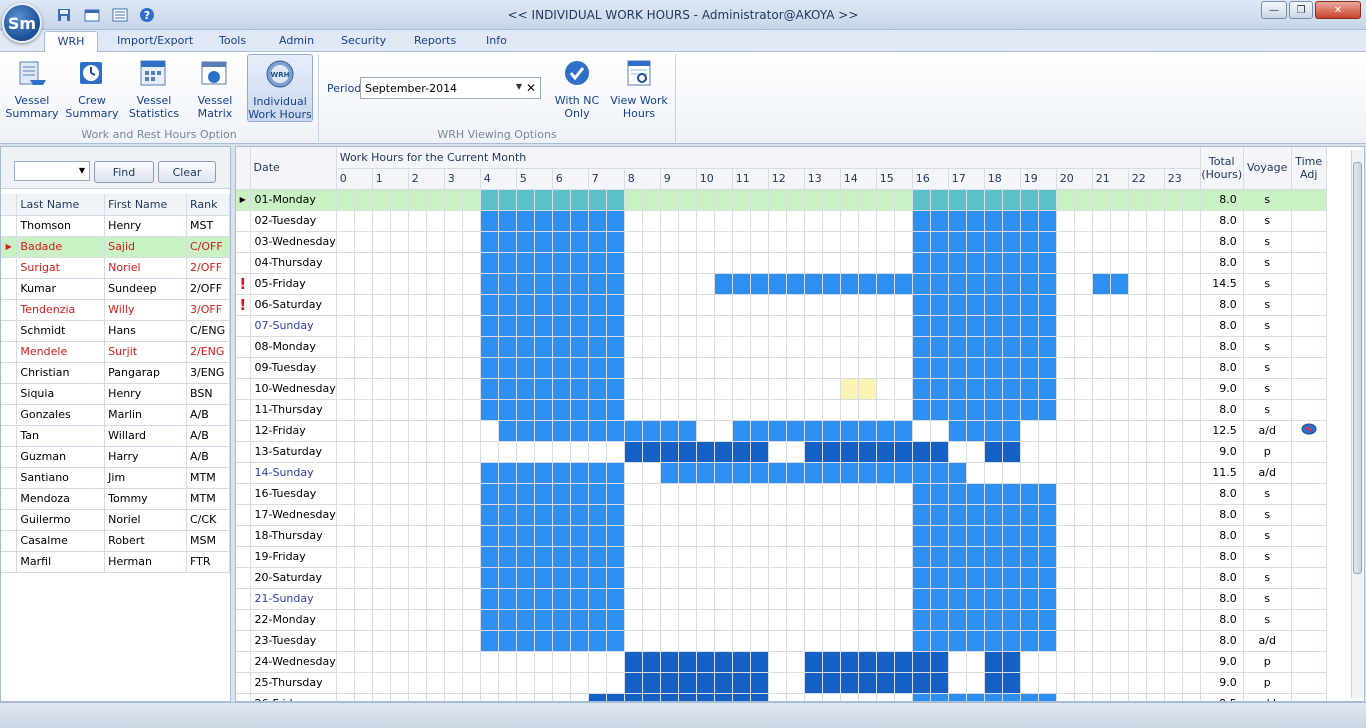 This screenshot has height=728, width=1366. What do you see at coordinates (145, 289) in the screenshot?
I see `crew-first-cell: Sundeep` at bounding box center [145, 289].